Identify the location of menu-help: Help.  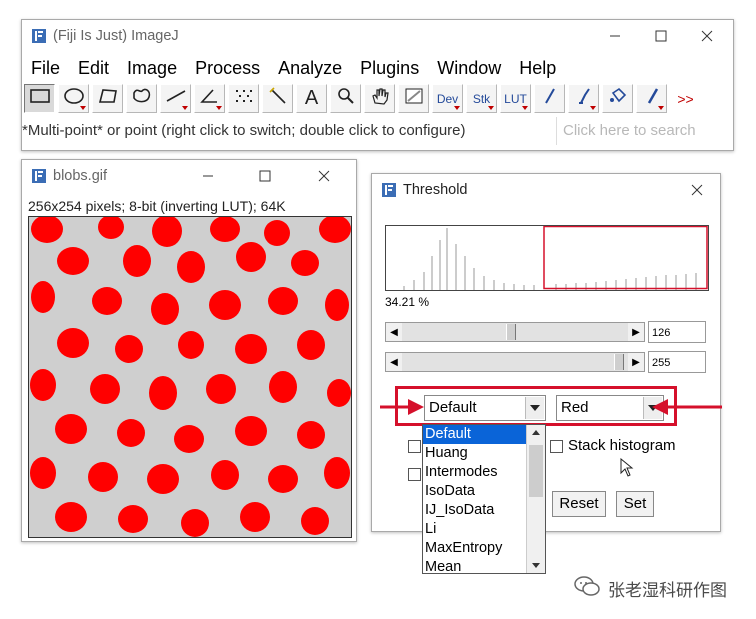
(537, 68).